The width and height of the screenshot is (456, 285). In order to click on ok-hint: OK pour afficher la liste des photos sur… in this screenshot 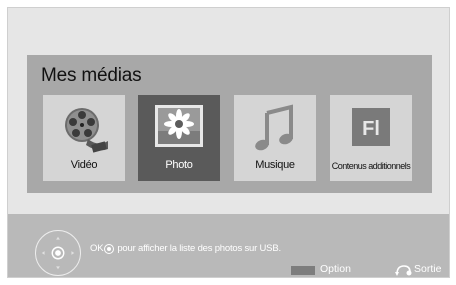, I will do `click(185, 248)`.